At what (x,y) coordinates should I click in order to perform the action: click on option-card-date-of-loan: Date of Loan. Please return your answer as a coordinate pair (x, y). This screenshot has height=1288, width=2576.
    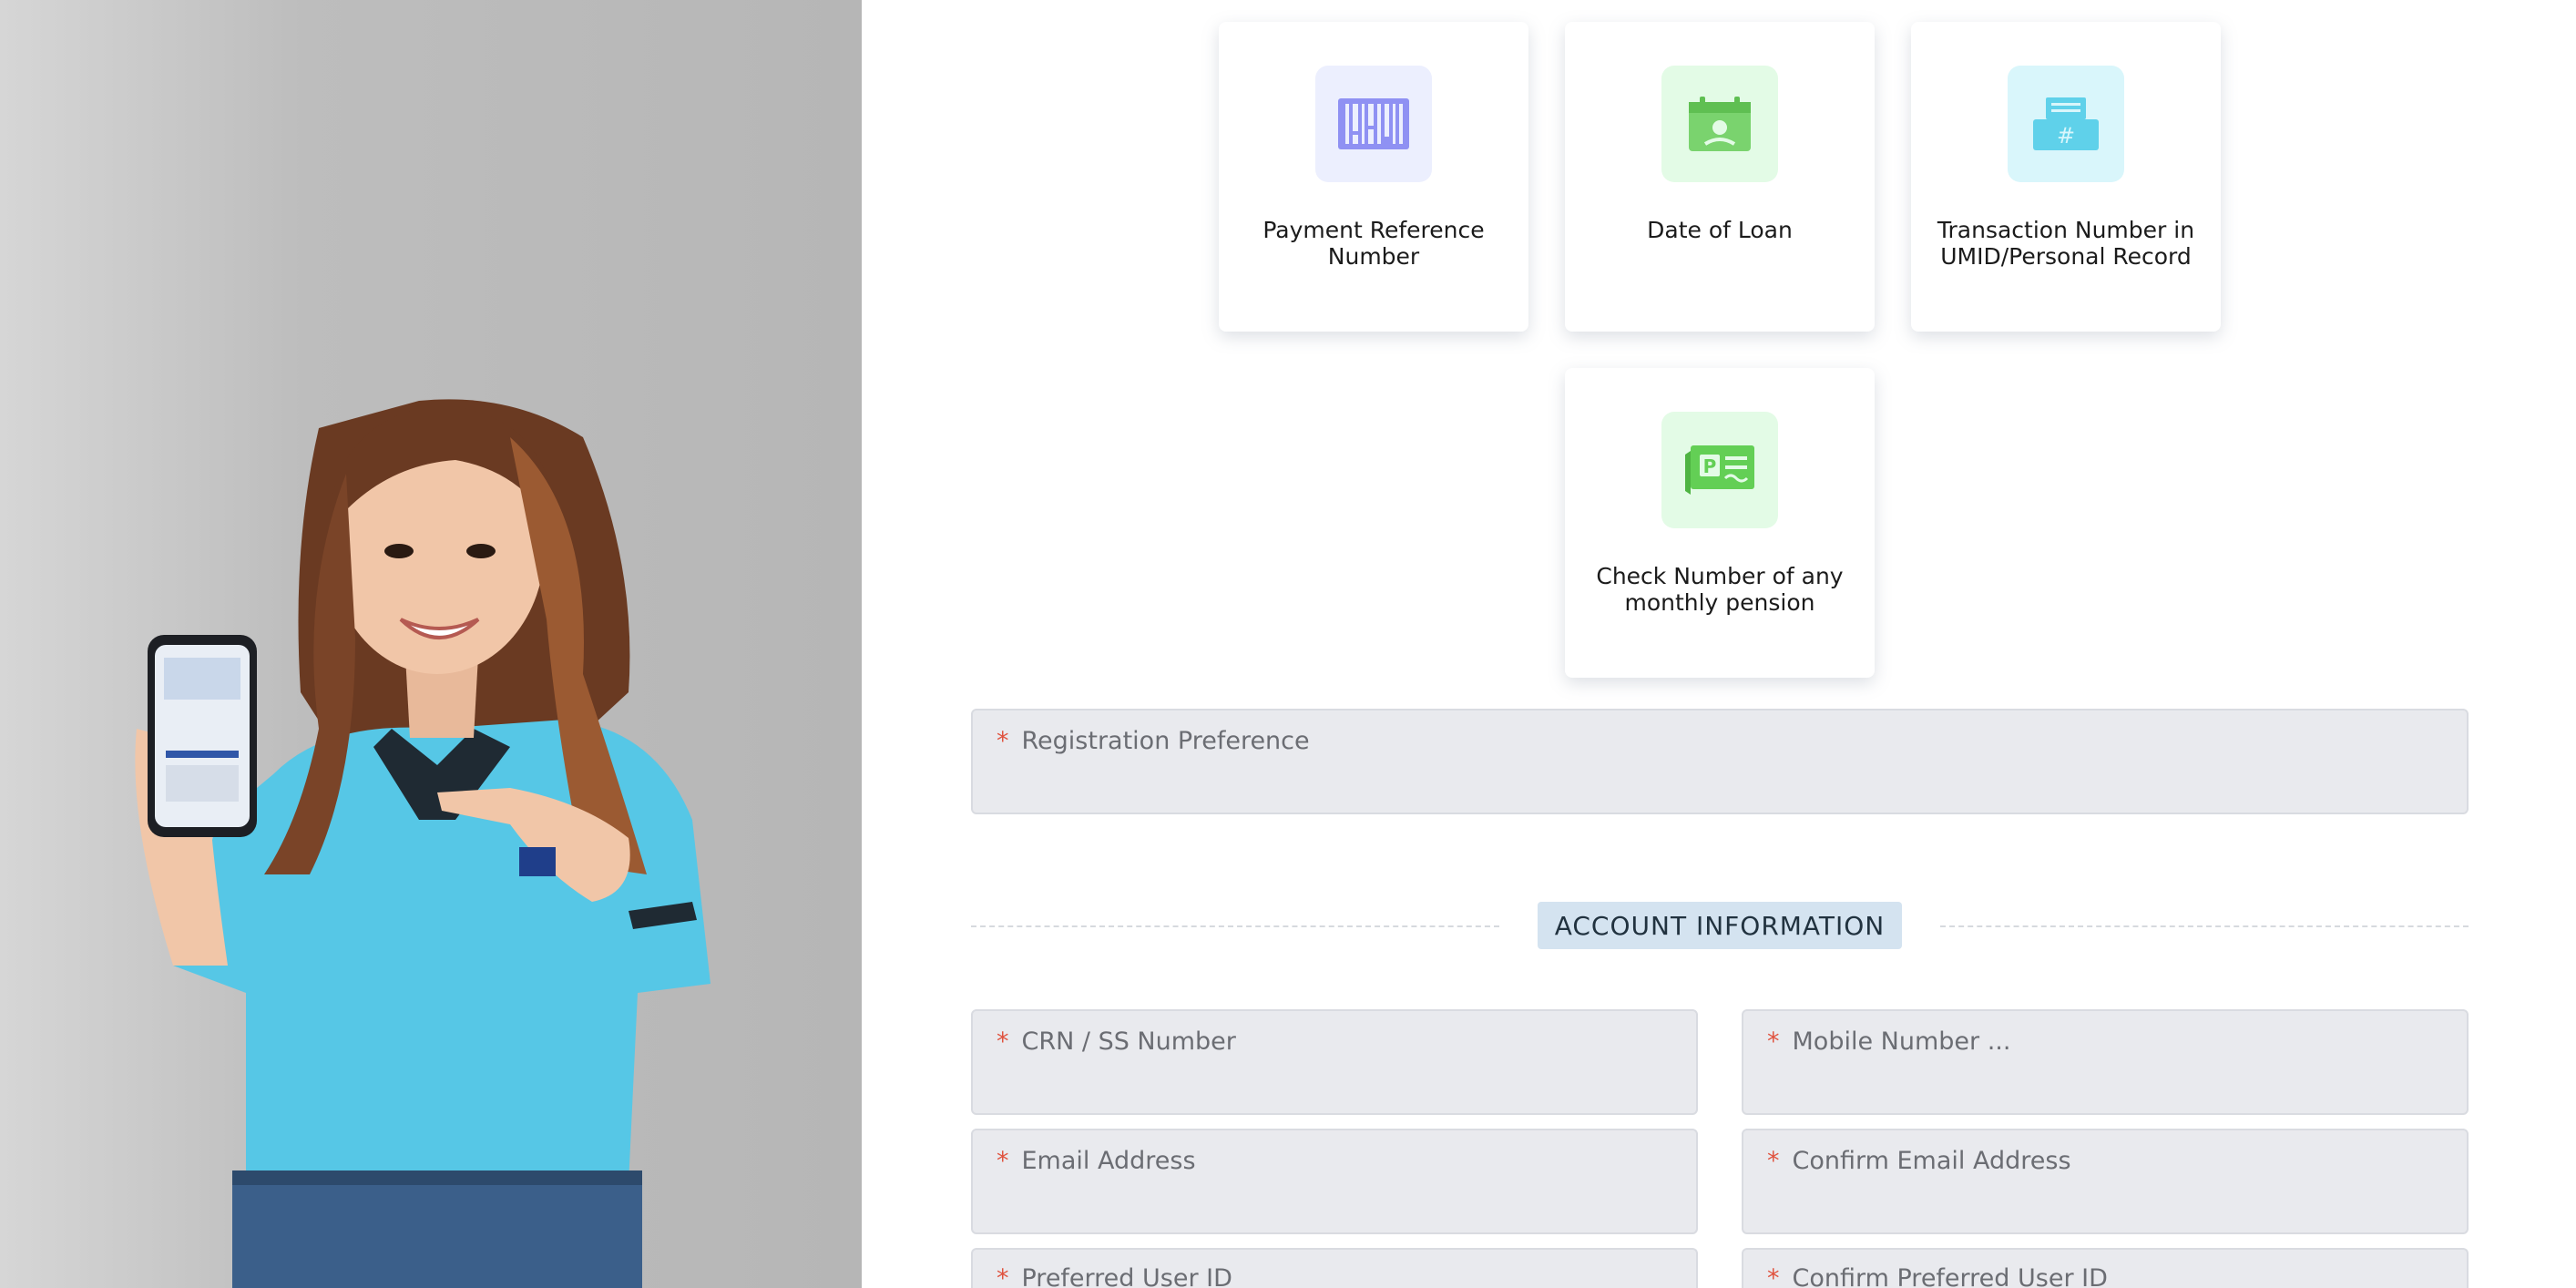
    Looking at the image, I should click on (1720, 177).